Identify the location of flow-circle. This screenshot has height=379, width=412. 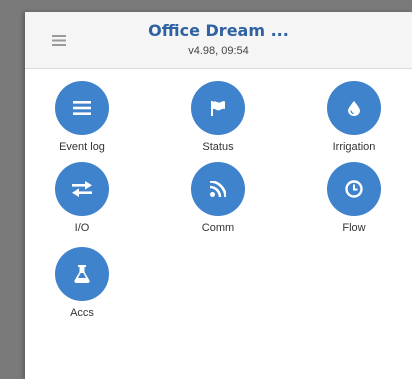
(354, 189).